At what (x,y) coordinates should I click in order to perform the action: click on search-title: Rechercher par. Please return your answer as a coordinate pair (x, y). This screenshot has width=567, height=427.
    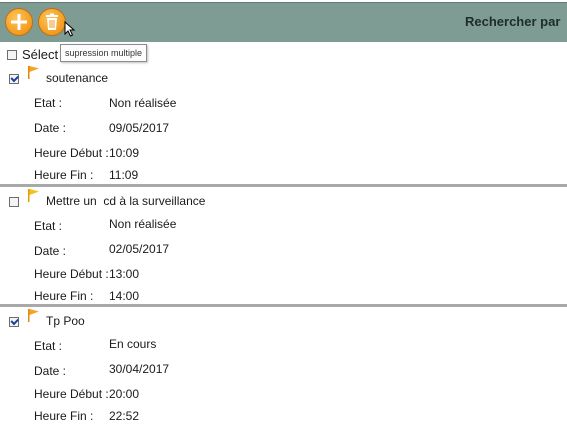
    Looking at the image, I should click on (513, 21).